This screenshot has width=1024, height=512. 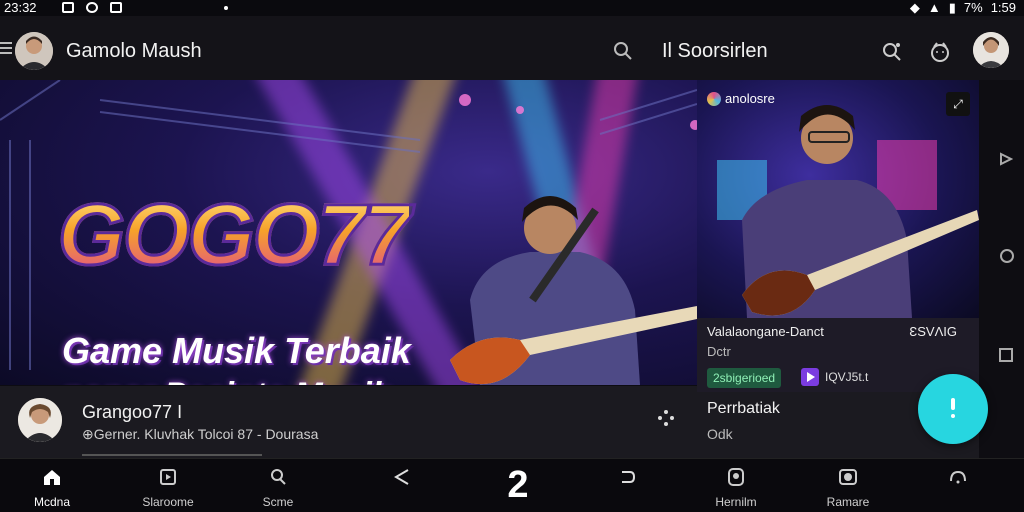 I want to click on nav-item-label: Scme, so click(x=278, y=502).